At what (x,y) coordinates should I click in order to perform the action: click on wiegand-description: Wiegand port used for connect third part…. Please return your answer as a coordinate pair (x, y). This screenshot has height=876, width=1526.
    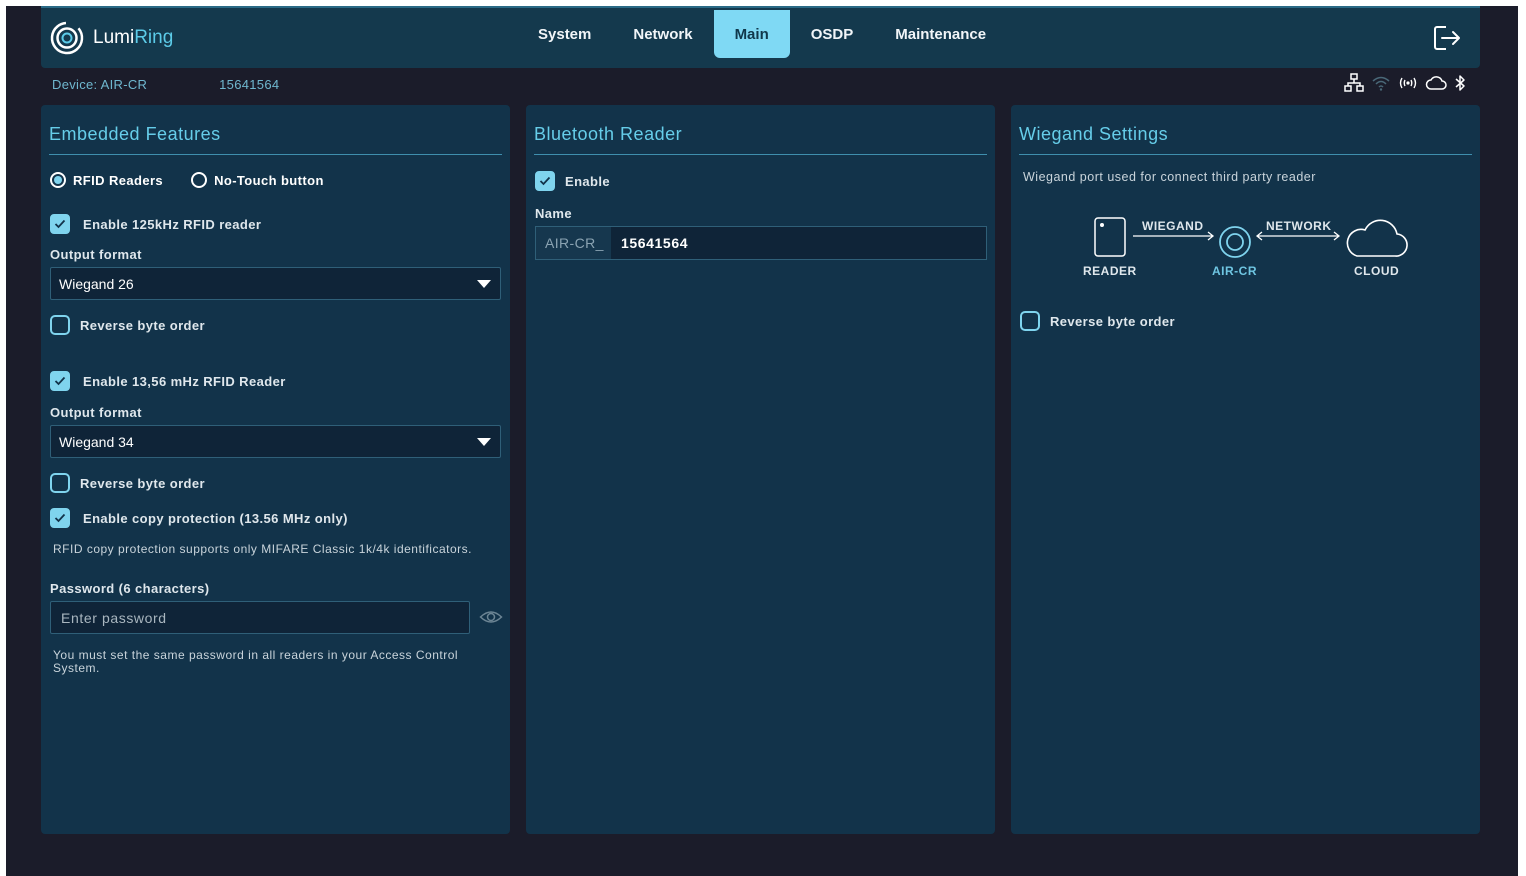
    Looking at the image, I should click on (1169, 177).